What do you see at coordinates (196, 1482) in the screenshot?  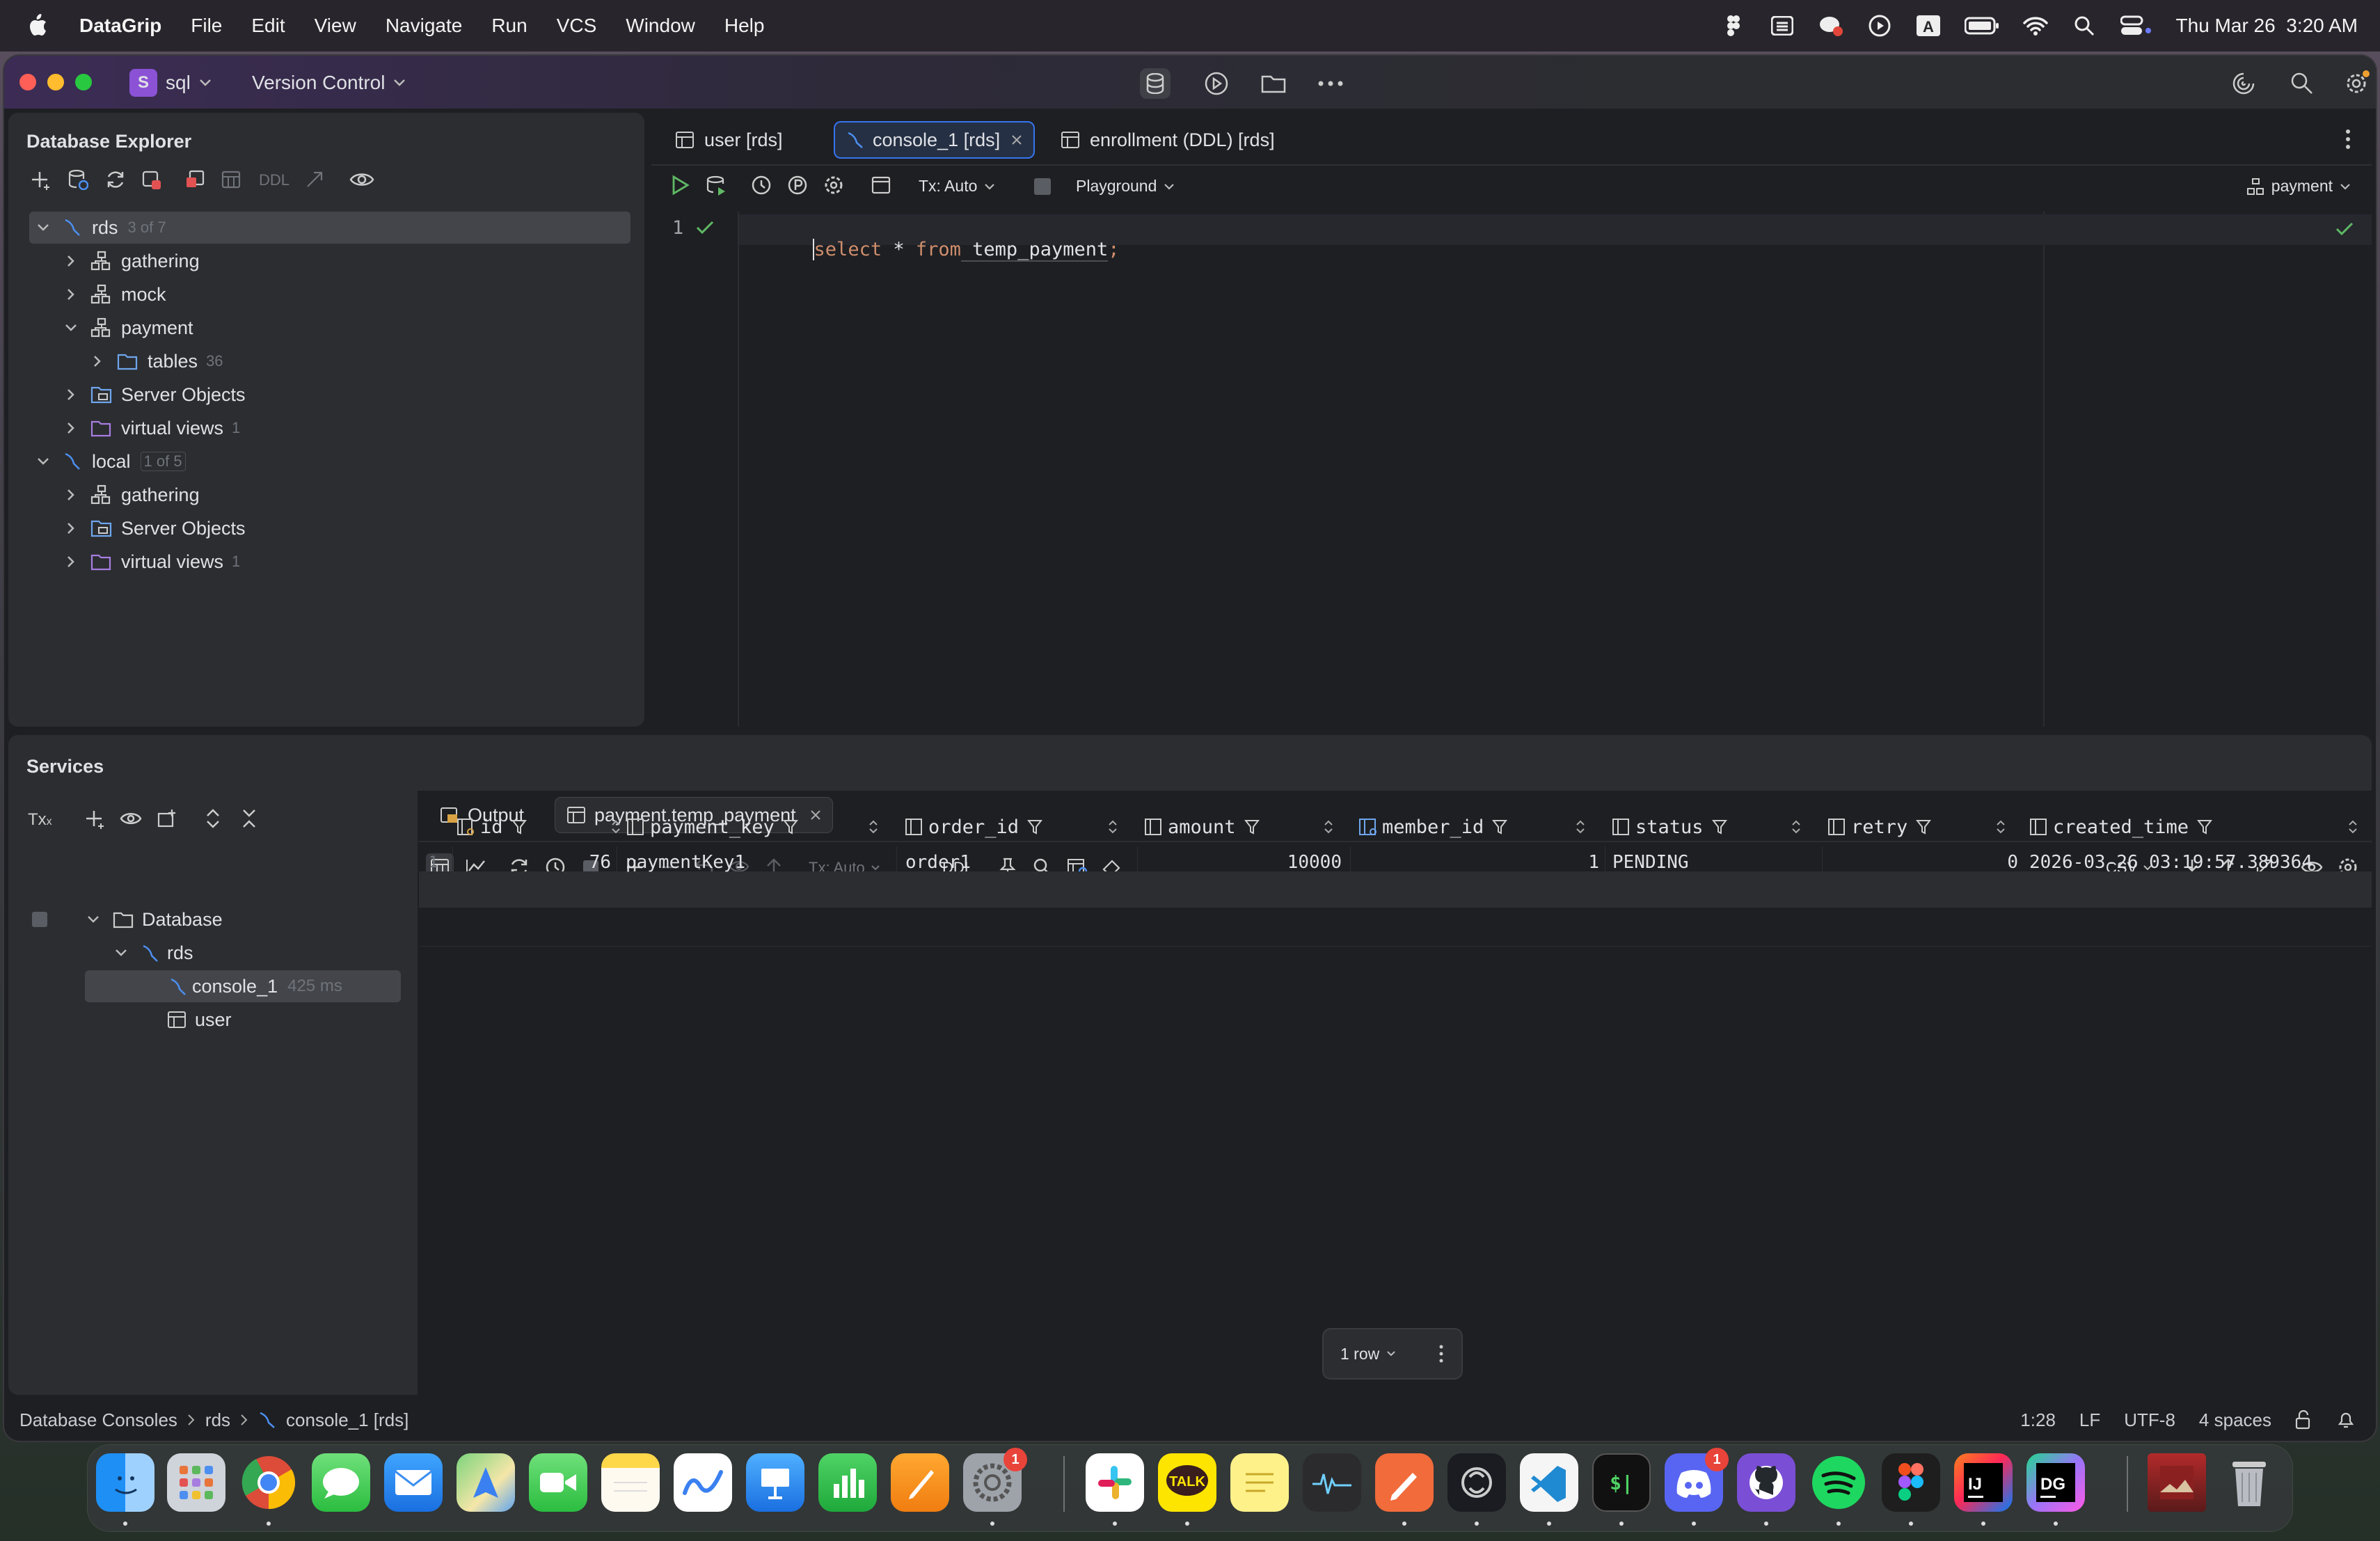 I see `launchpad-icon` at bounding box center [196, 1482].